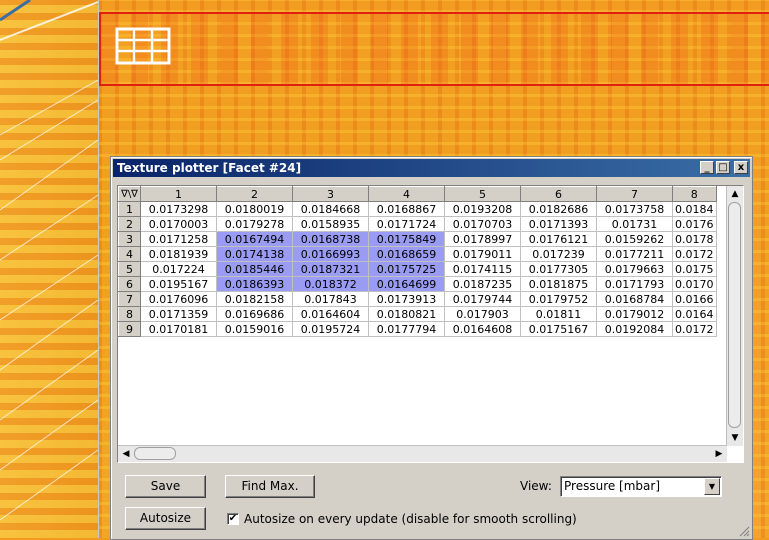 The width and height of the screenshot is (769, 540). I want to click on grid-cell: 0.0185446, so click(254, 269).